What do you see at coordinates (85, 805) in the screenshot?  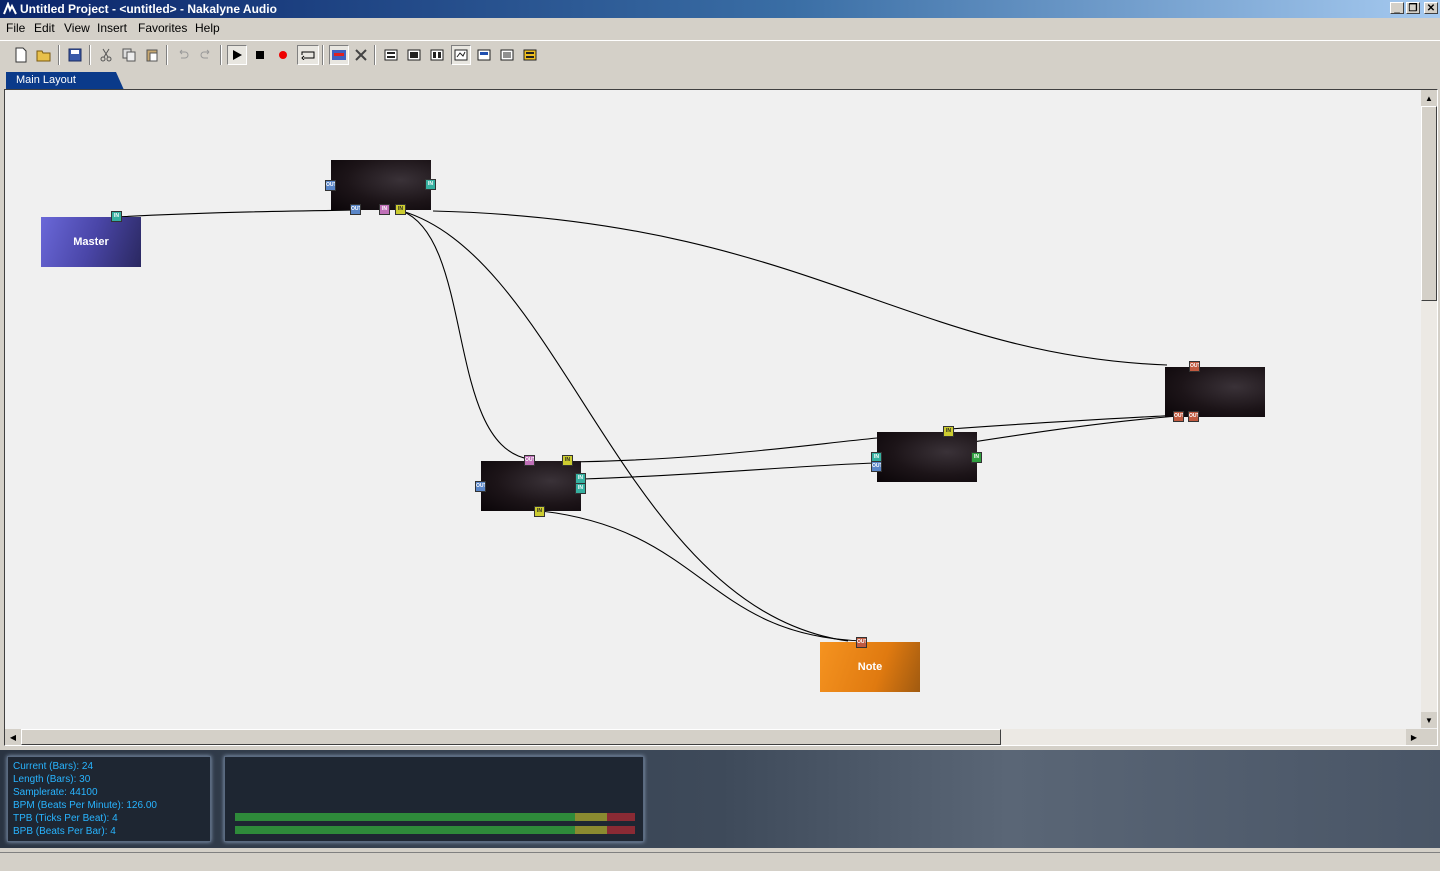 I see `bpm: BPM (Beats Per Minute): 126.00` at bounding box center [85, 805].